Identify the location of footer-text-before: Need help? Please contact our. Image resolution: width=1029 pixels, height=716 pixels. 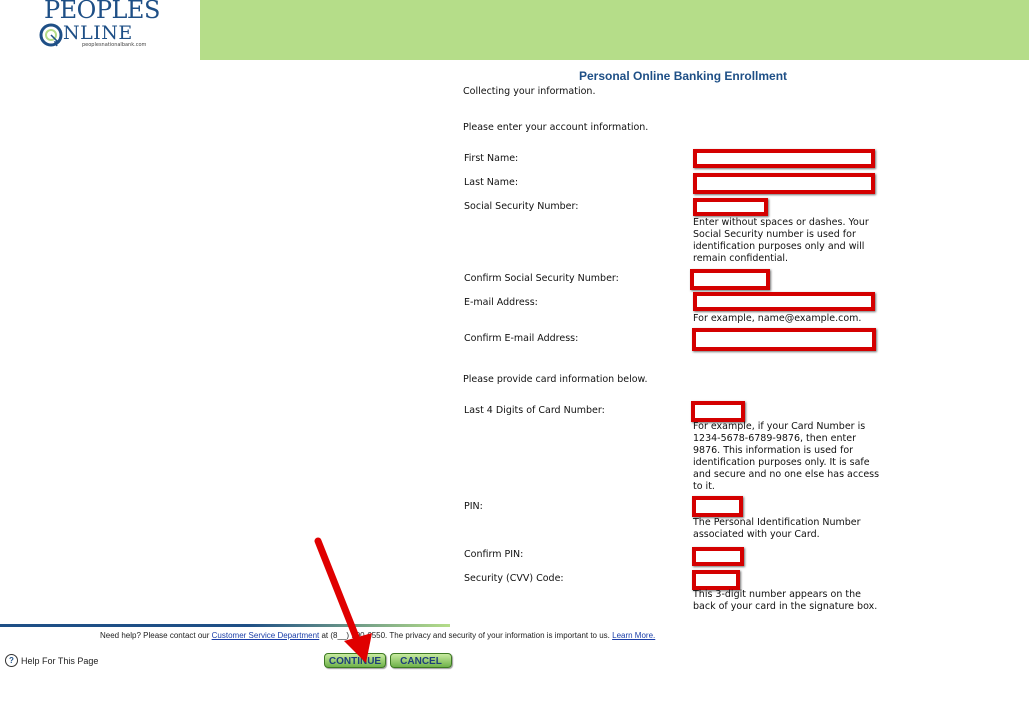
(156, 635).